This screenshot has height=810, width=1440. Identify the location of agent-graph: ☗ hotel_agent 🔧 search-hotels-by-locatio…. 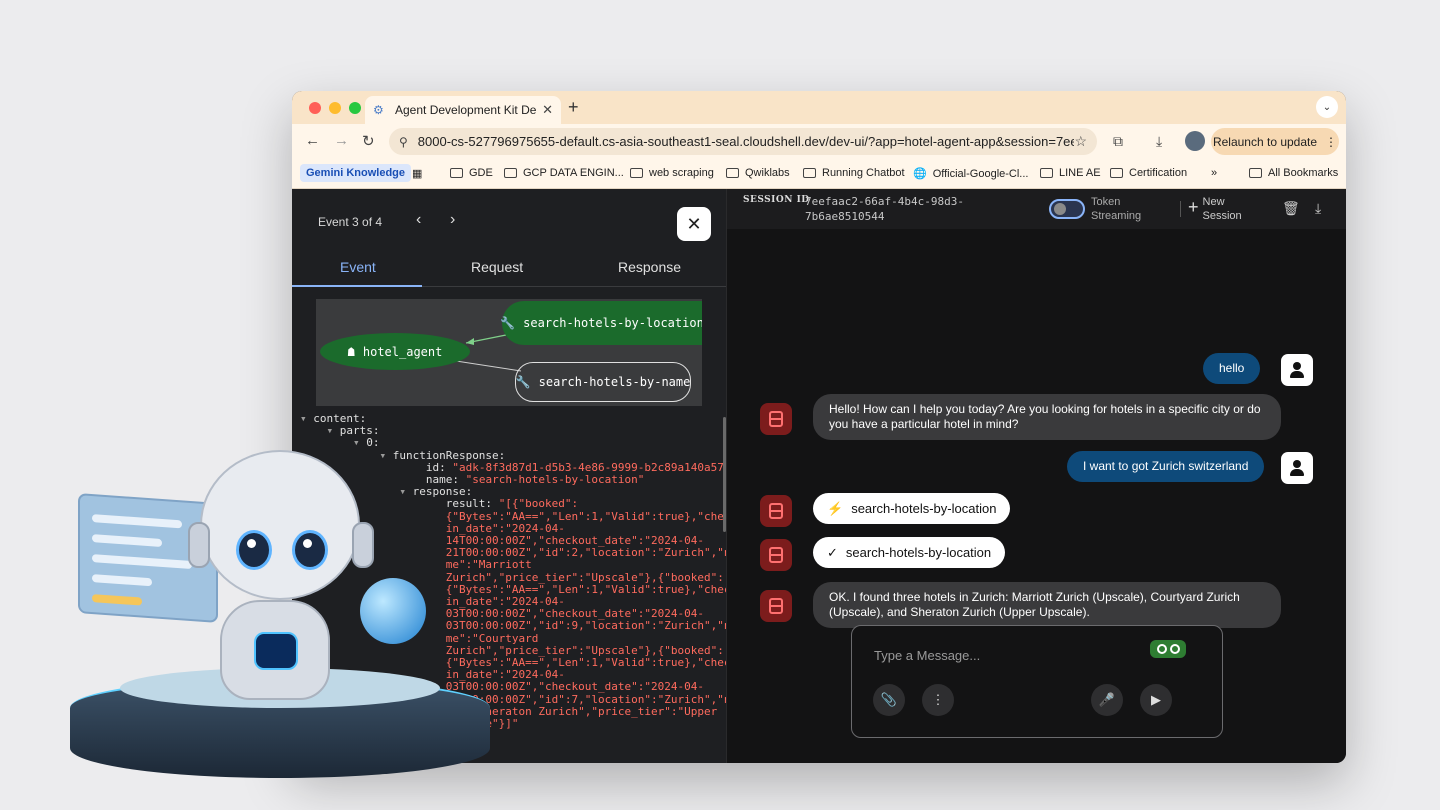
(509, 352).